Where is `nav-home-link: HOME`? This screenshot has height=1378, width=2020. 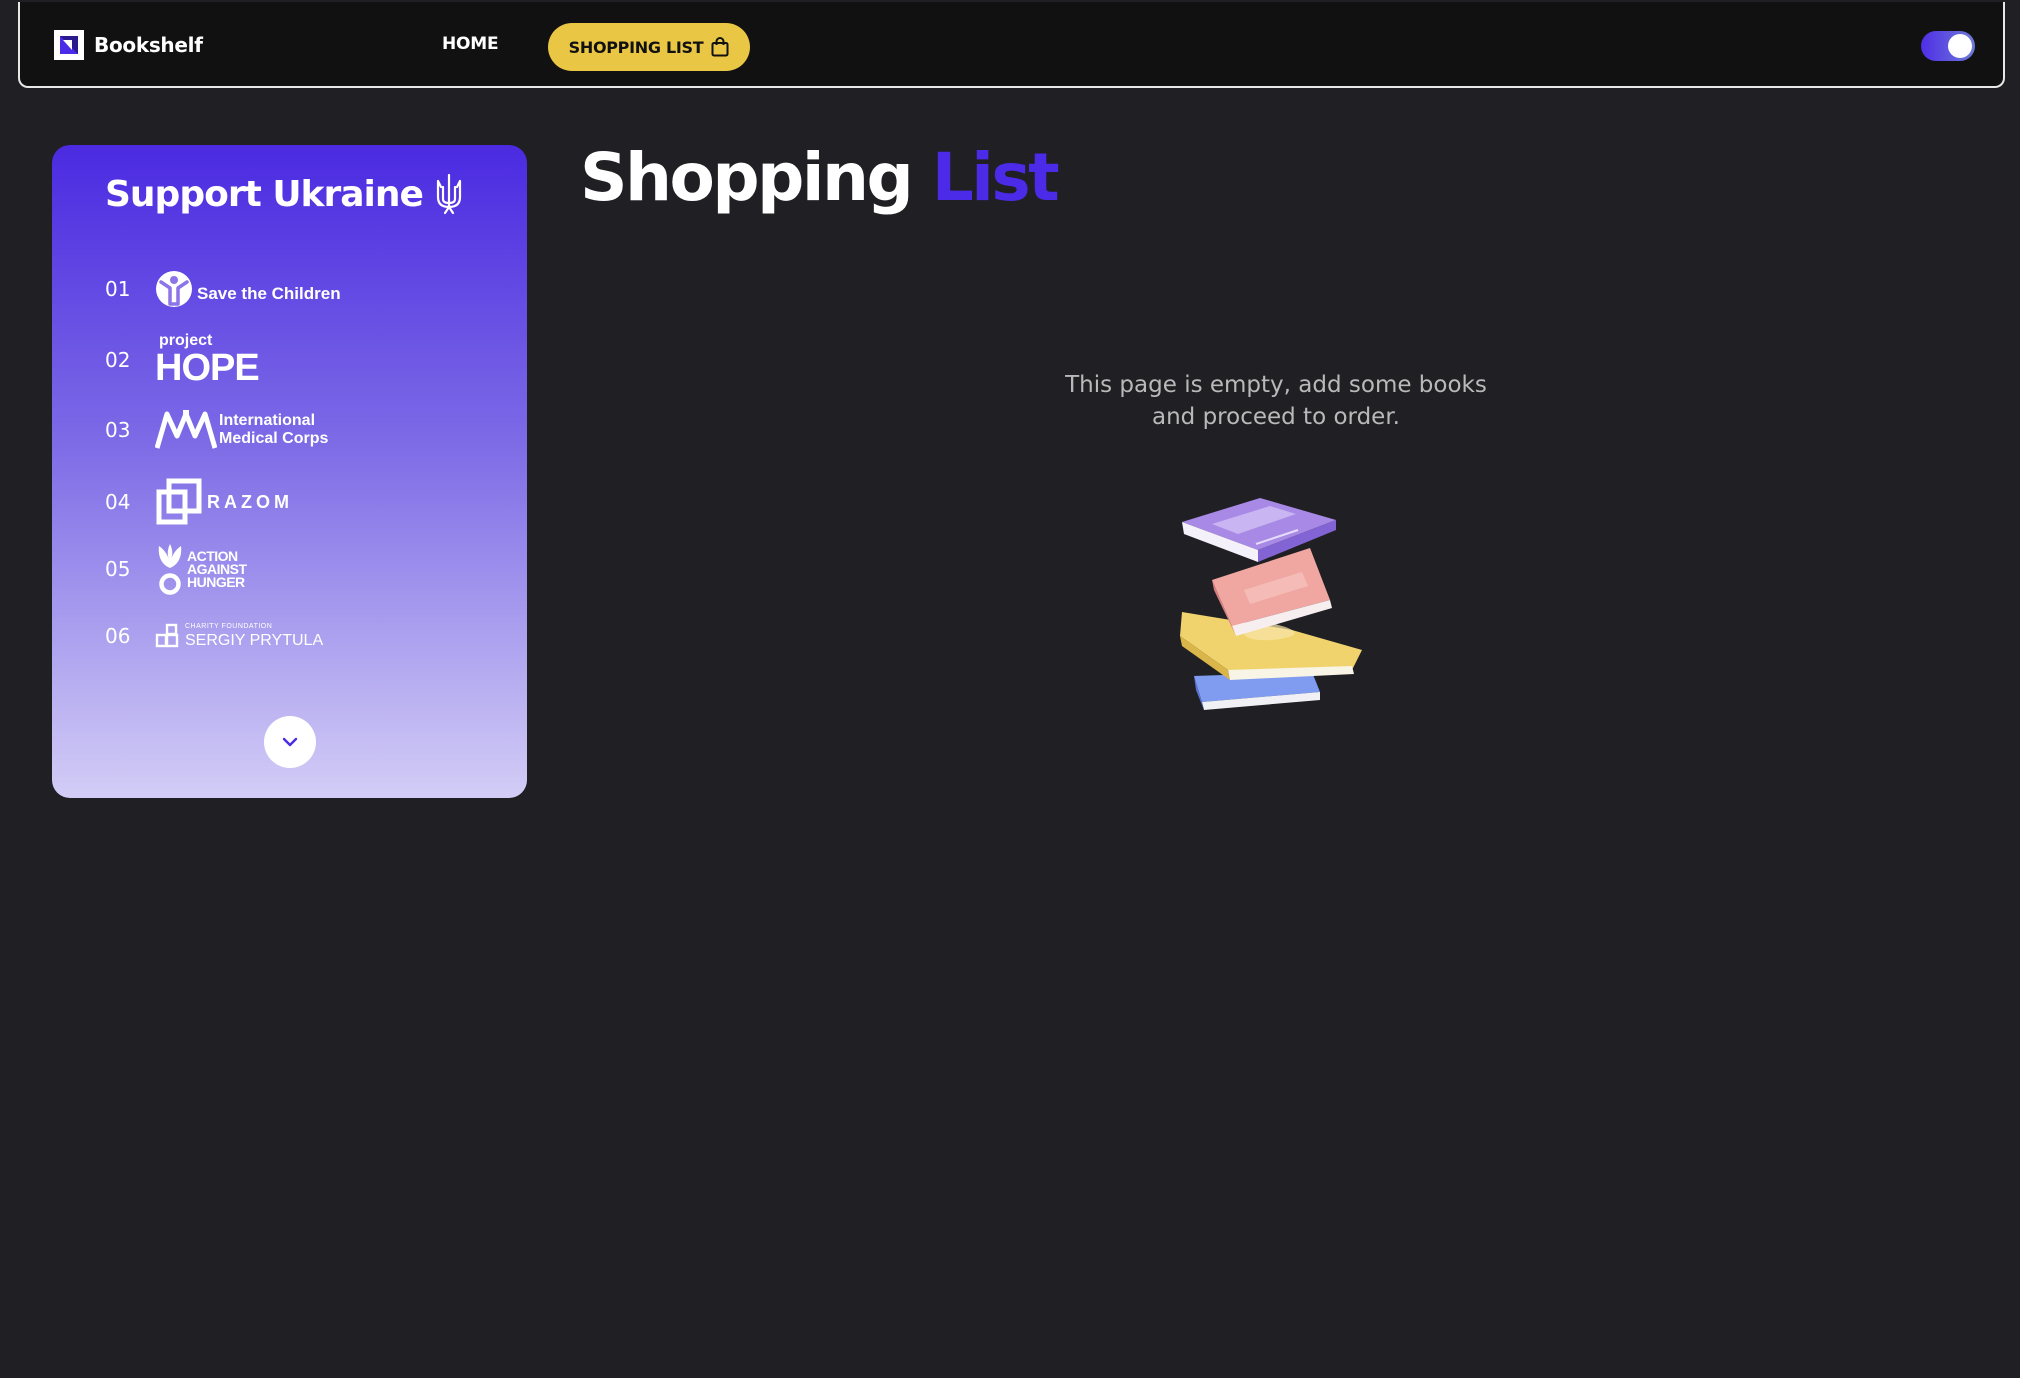 nav-home-link: HOME is located at coordinates (470, 44).